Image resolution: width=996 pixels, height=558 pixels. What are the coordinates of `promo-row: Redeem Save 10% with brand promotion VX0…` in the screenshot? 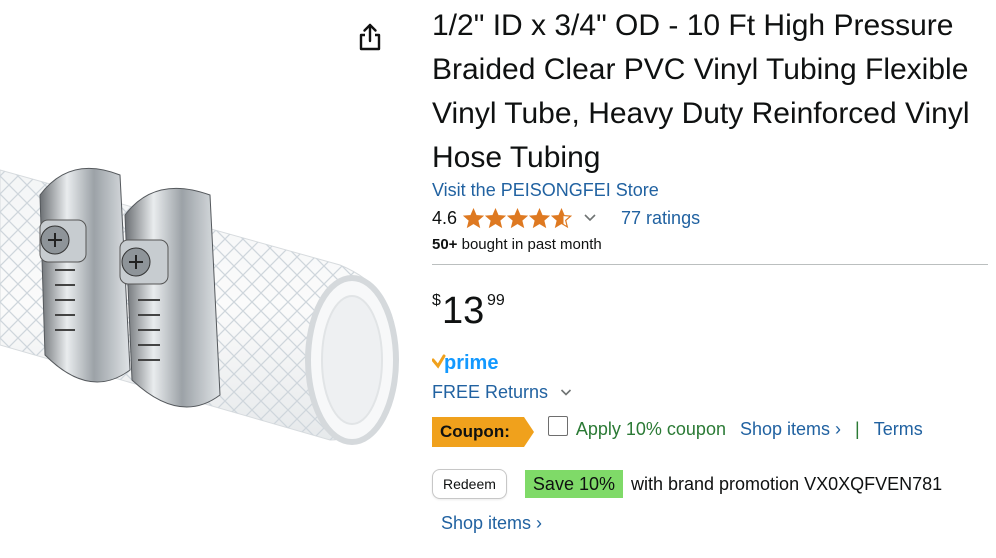 It's located at (687, 484).